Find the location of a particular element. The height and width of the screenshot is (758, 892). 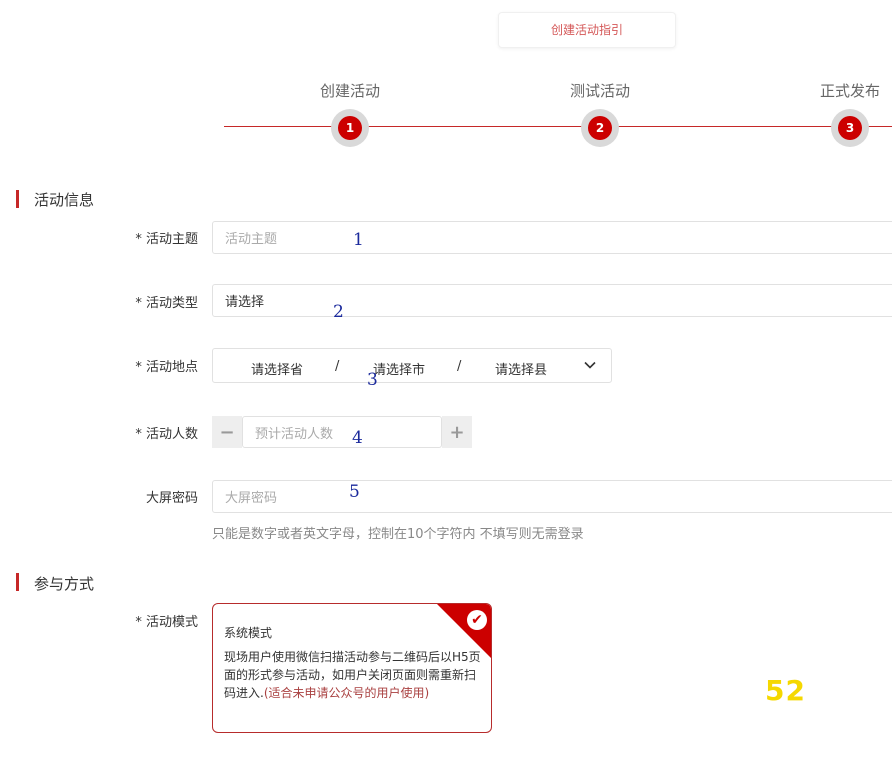

section-info-title: 活动信息 is located at coordinates (64, 200).